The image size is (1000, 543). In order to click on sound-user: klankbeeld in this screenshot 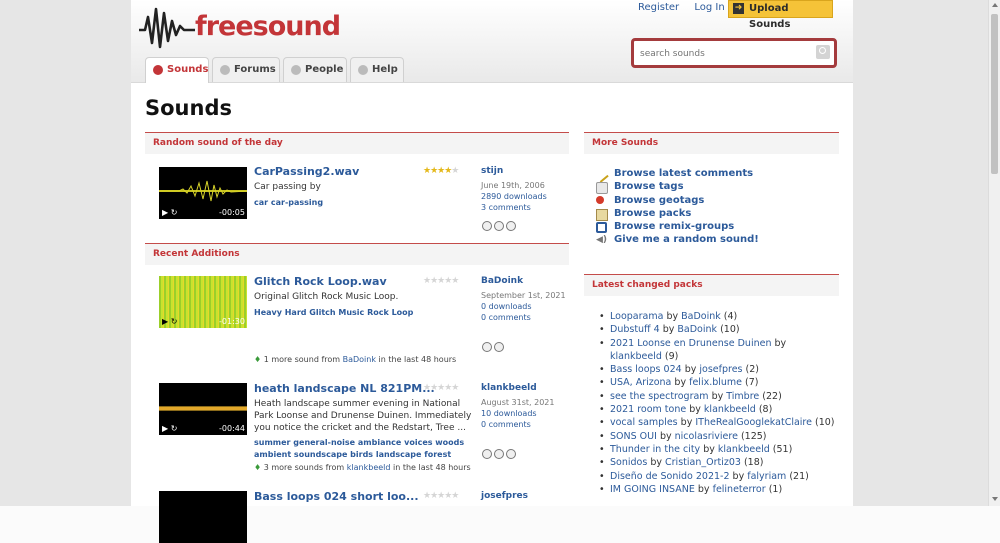, I will do `click(521, 388)`.